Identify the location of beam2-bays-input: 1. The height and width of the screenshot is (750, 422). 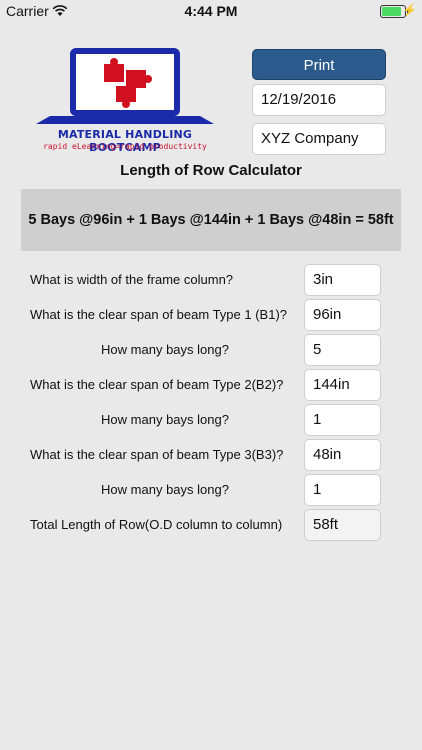
(342, 420).